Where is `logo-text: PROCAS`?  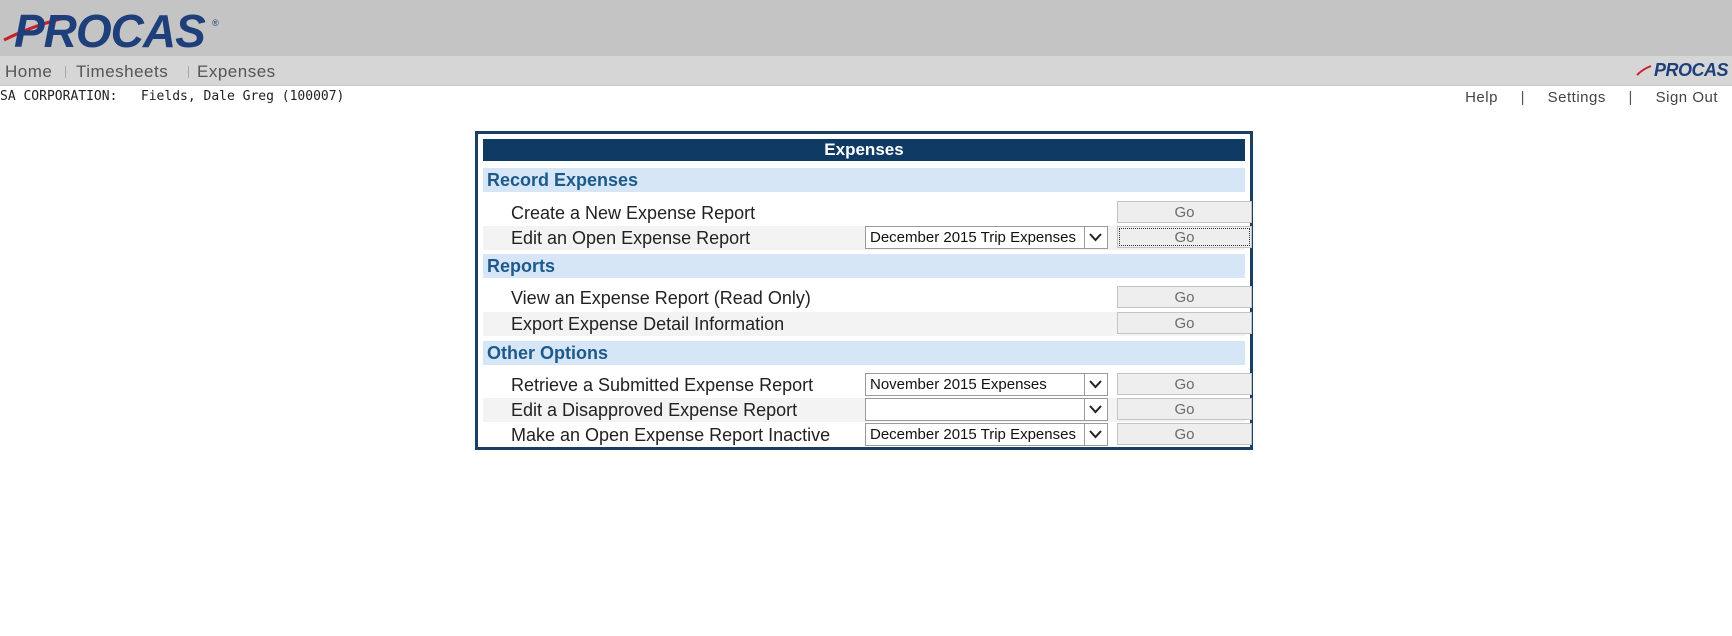 logo-text: PROCAS is located at coordinates (110, 31).